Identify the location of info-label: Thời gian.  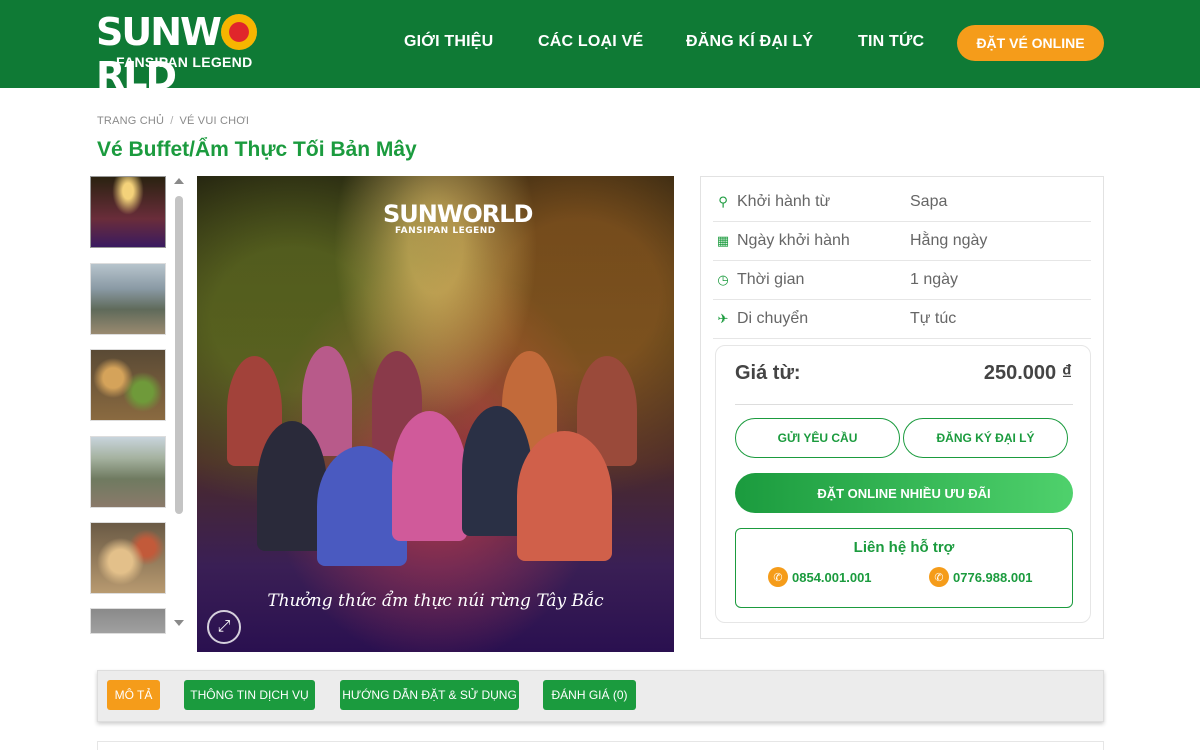
(771, 279).